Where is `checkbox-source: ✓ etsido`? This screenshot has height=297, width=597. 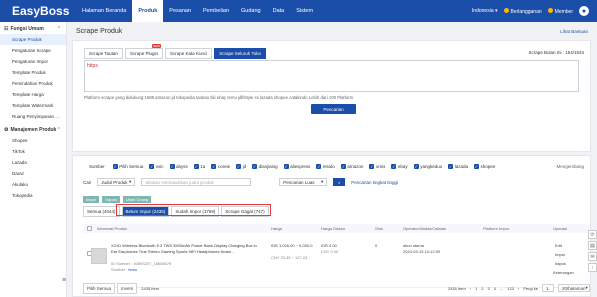 checkbox-source: ✓ etsido is located at coordinates (325, 166).